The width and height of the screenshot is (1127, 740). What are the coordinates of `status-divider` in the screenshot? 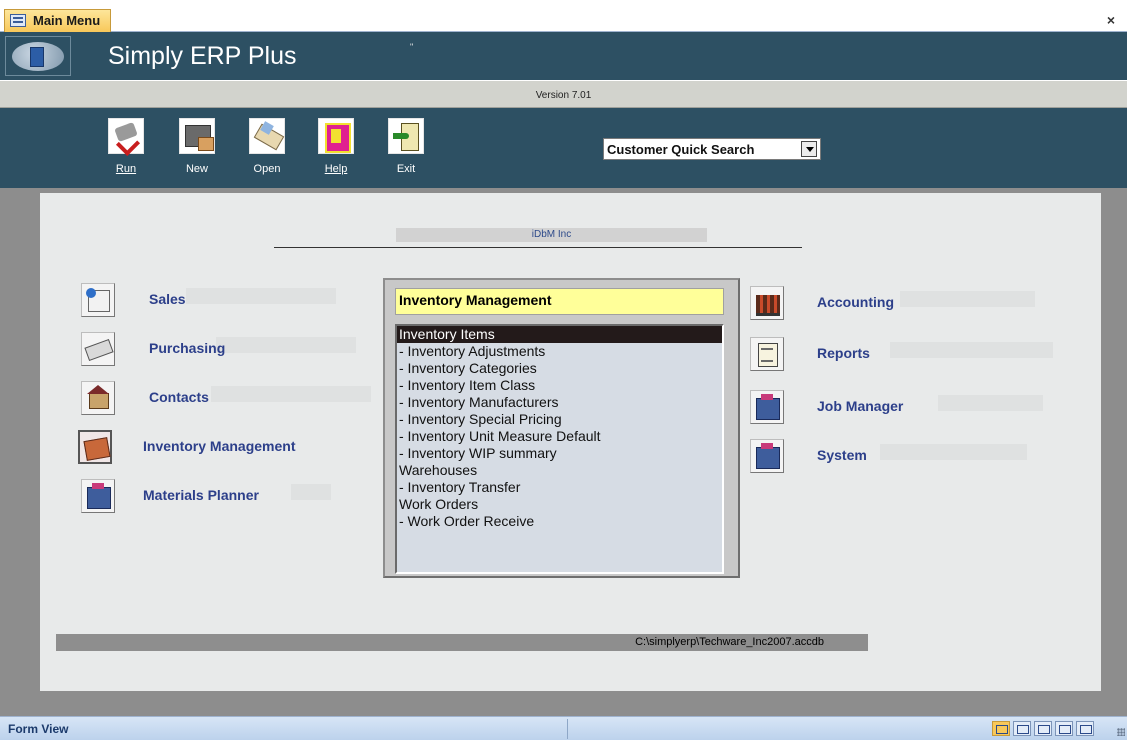 It's located at (567, 729).